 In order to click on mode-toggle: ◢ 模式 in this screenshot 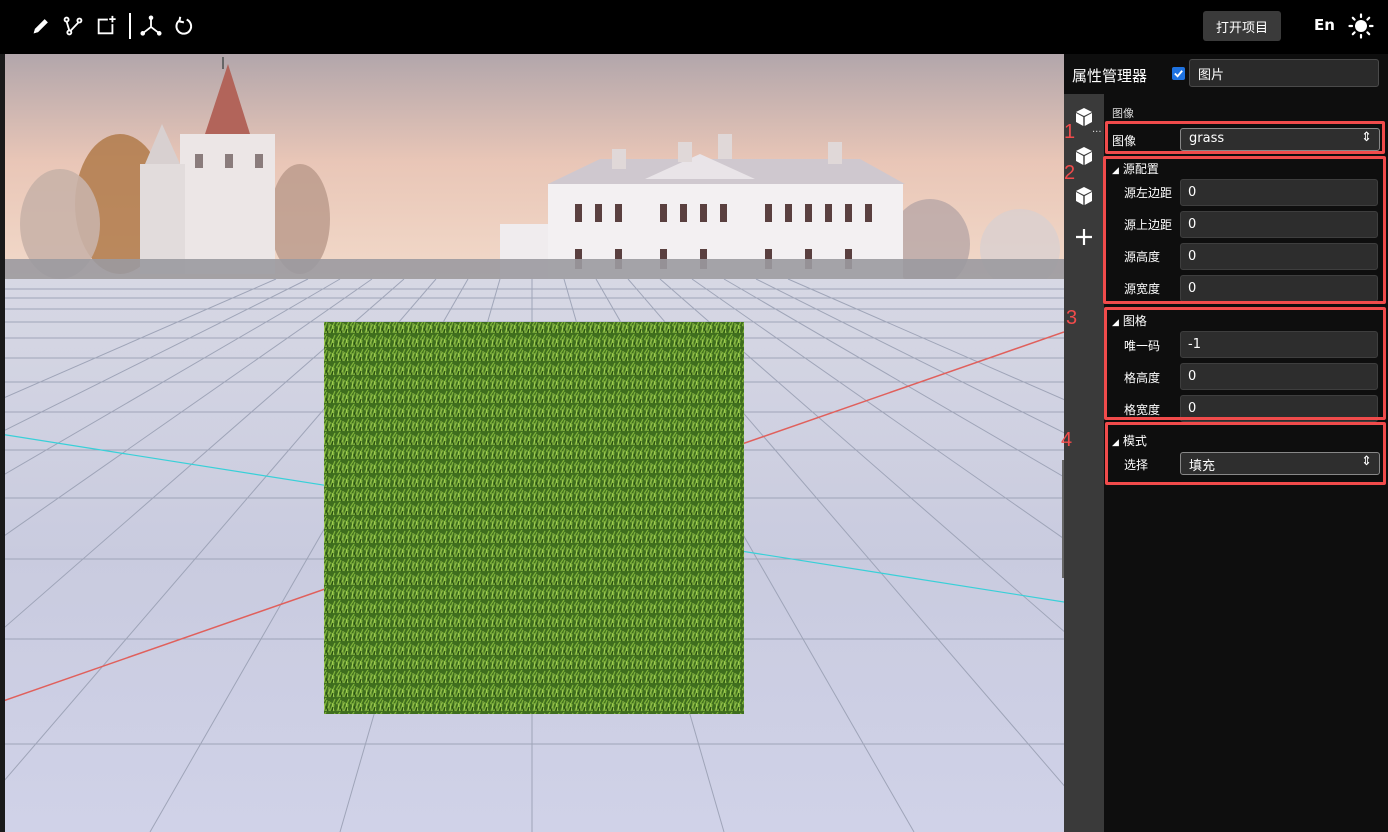, I will do `click(1129, 440)`.